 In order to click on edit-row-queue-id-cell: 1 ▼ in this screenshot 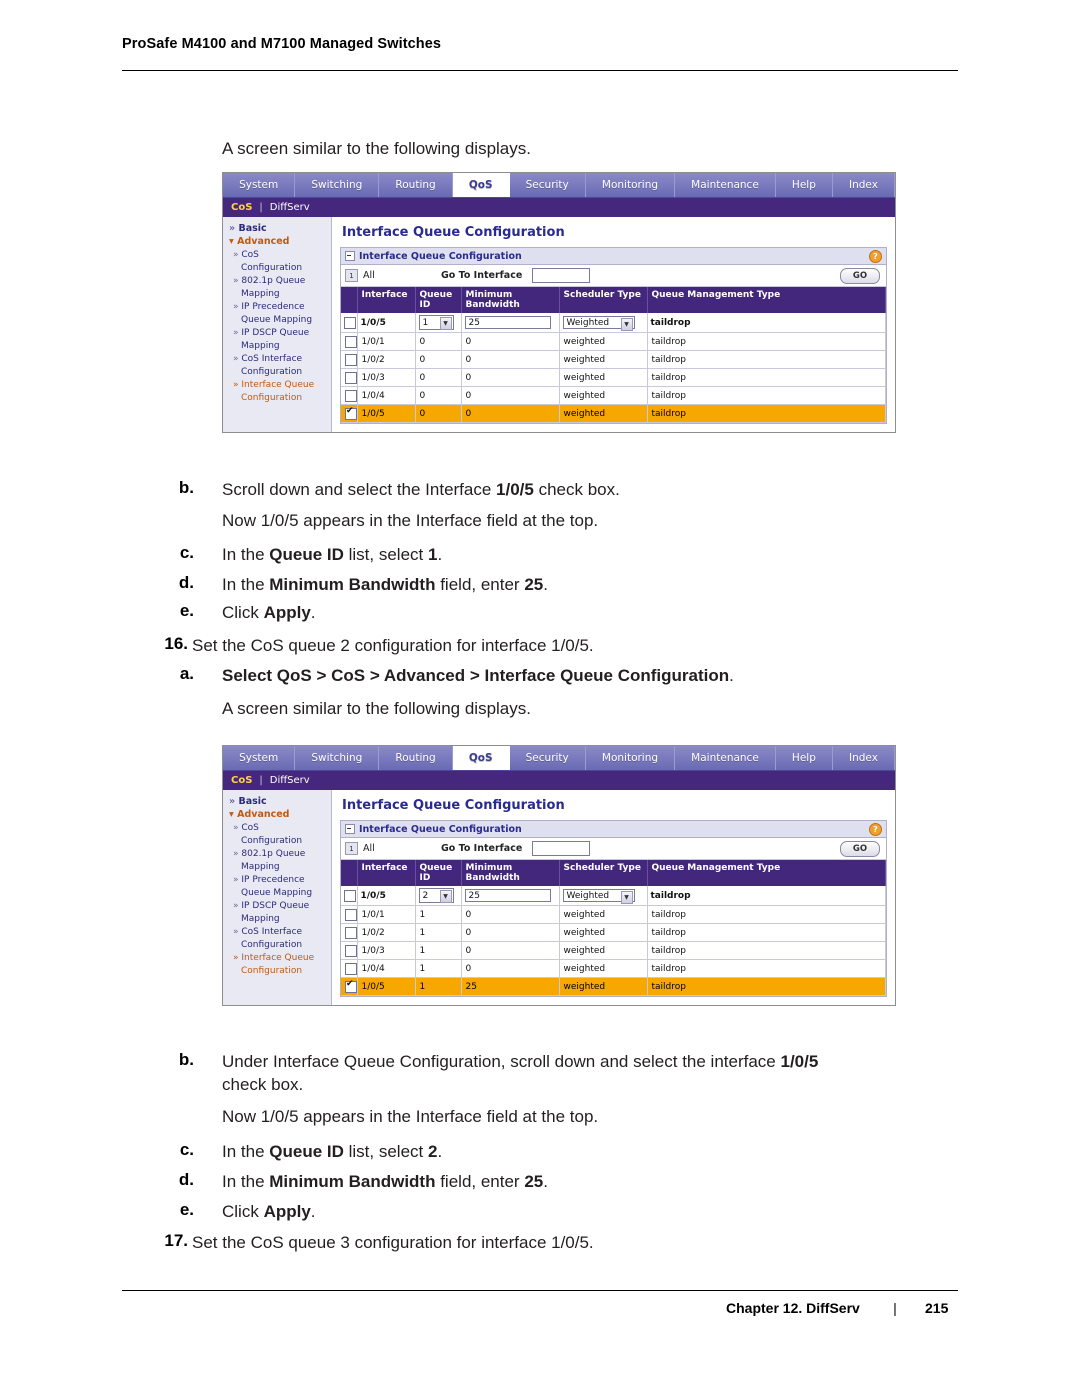, I will do `click(438, 323)`.